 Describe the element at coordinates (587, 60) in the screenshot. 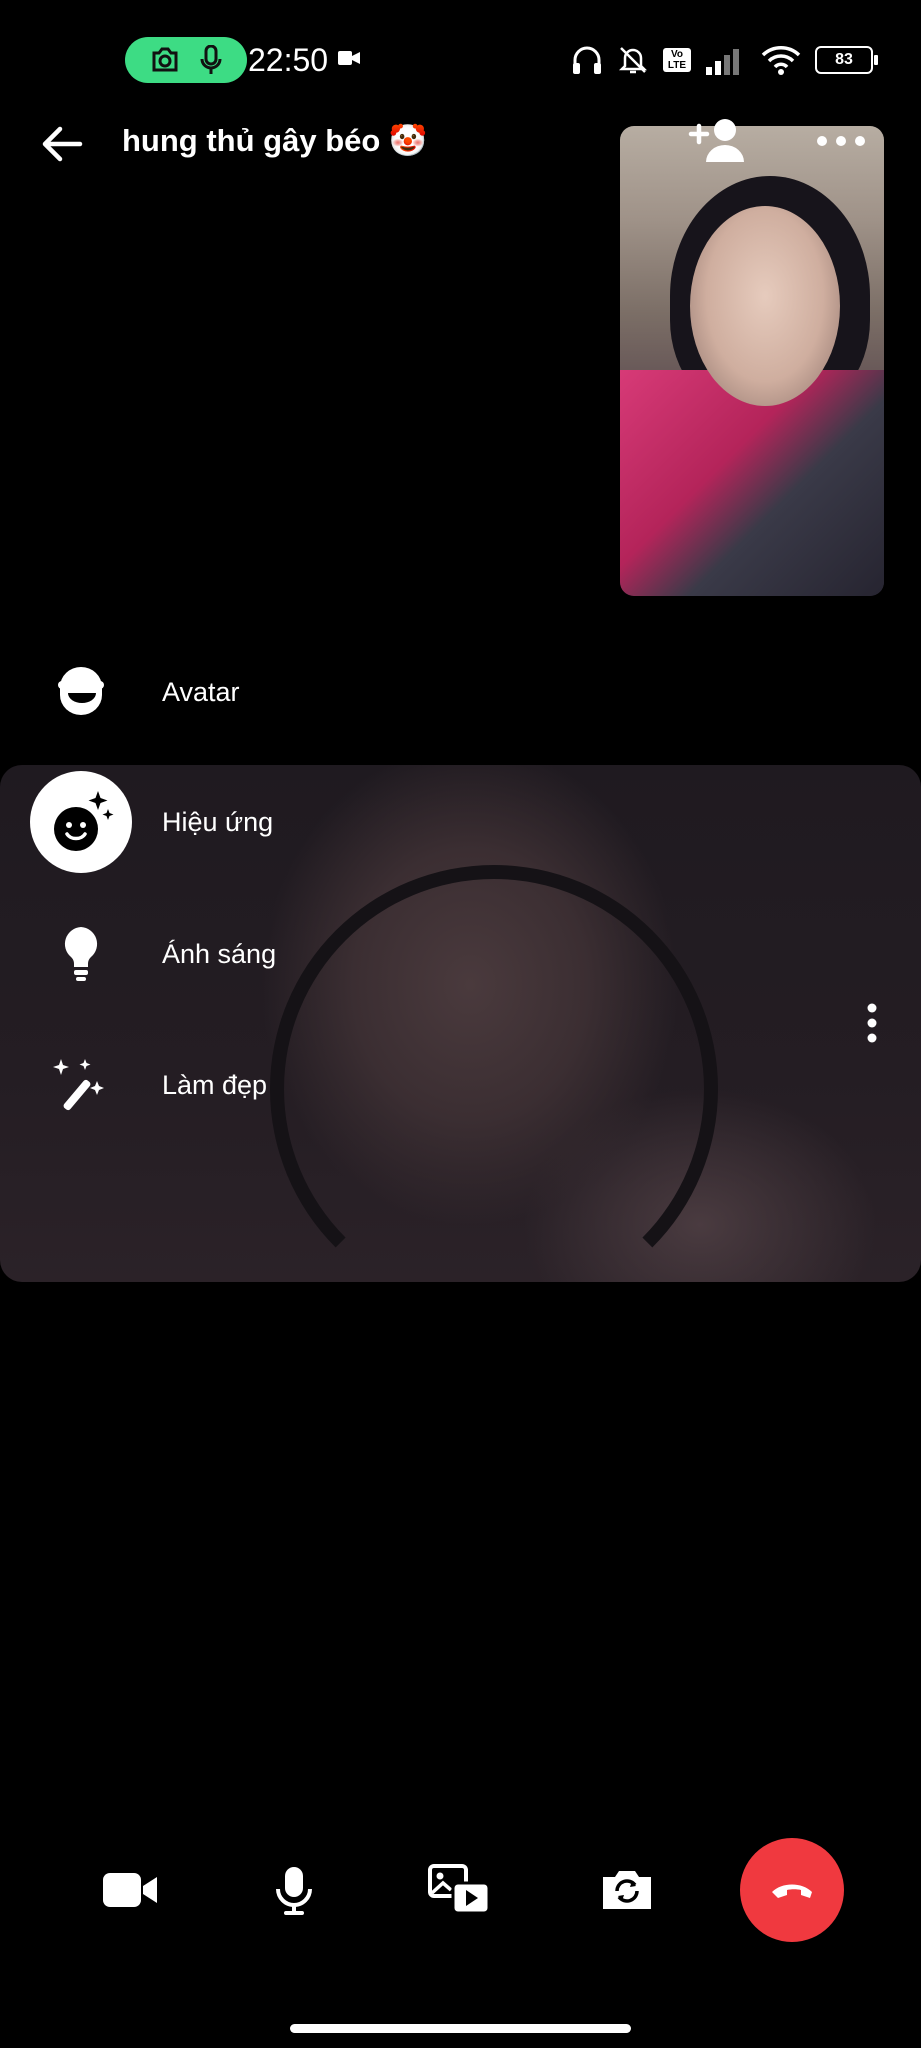

I see `headphones-icon` at that location.